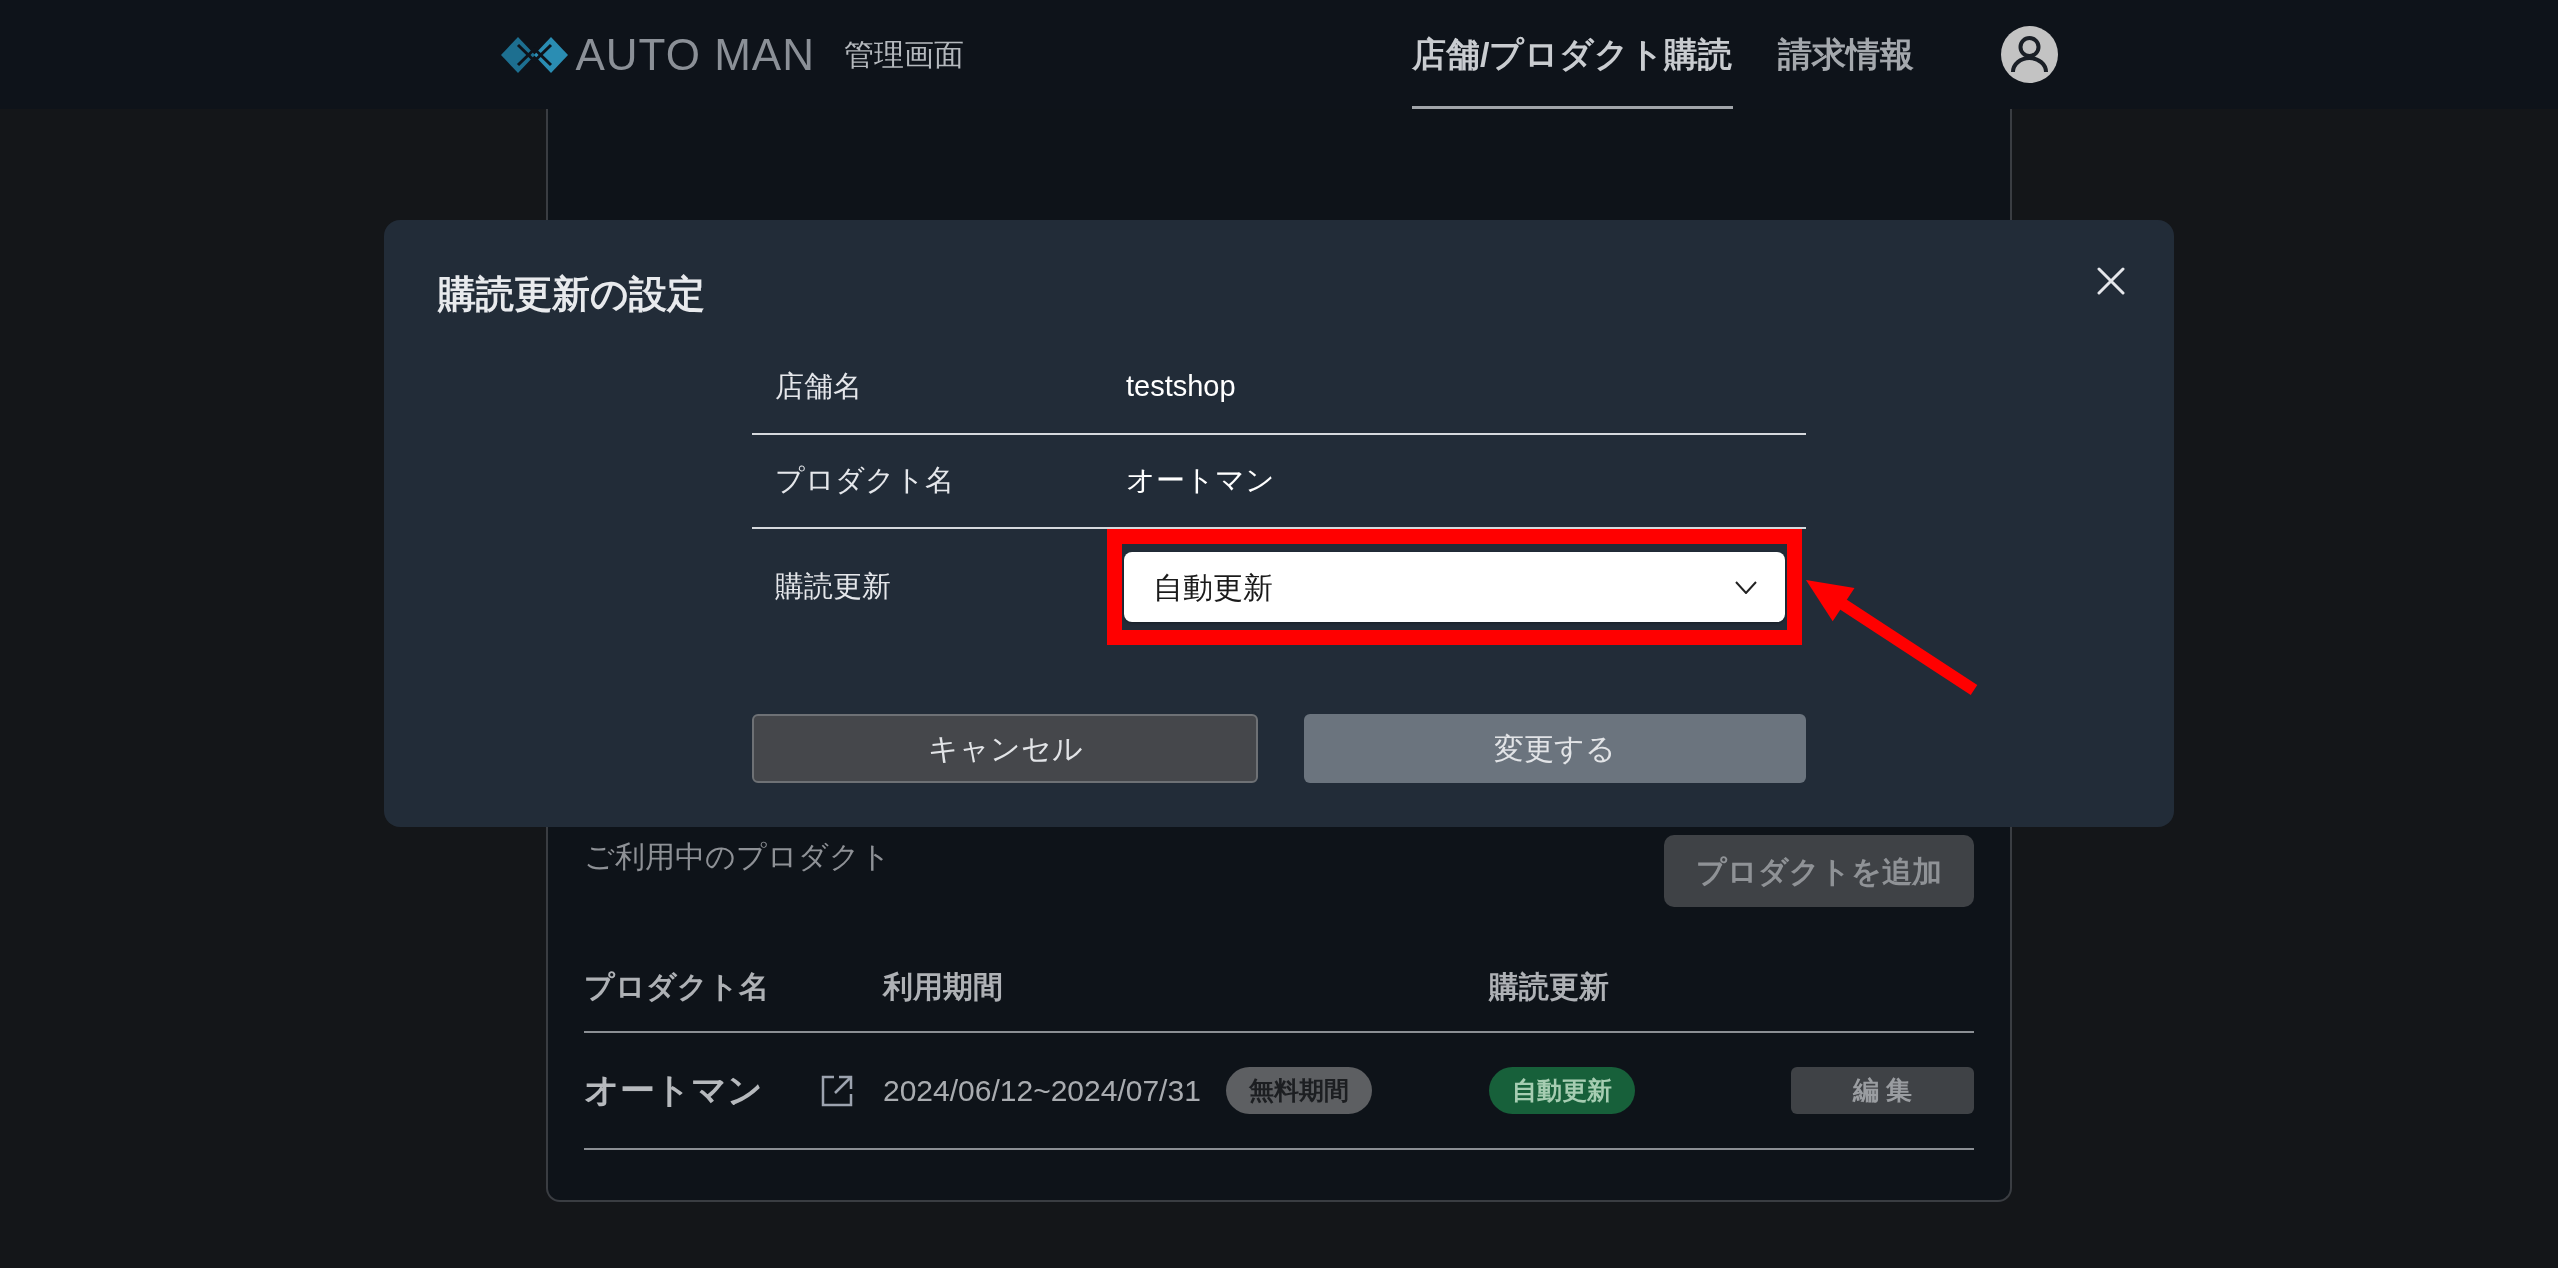  Describe the element at coordinates (1746, 587) in the screenshot. I see `chevron-down-icon` at that location.